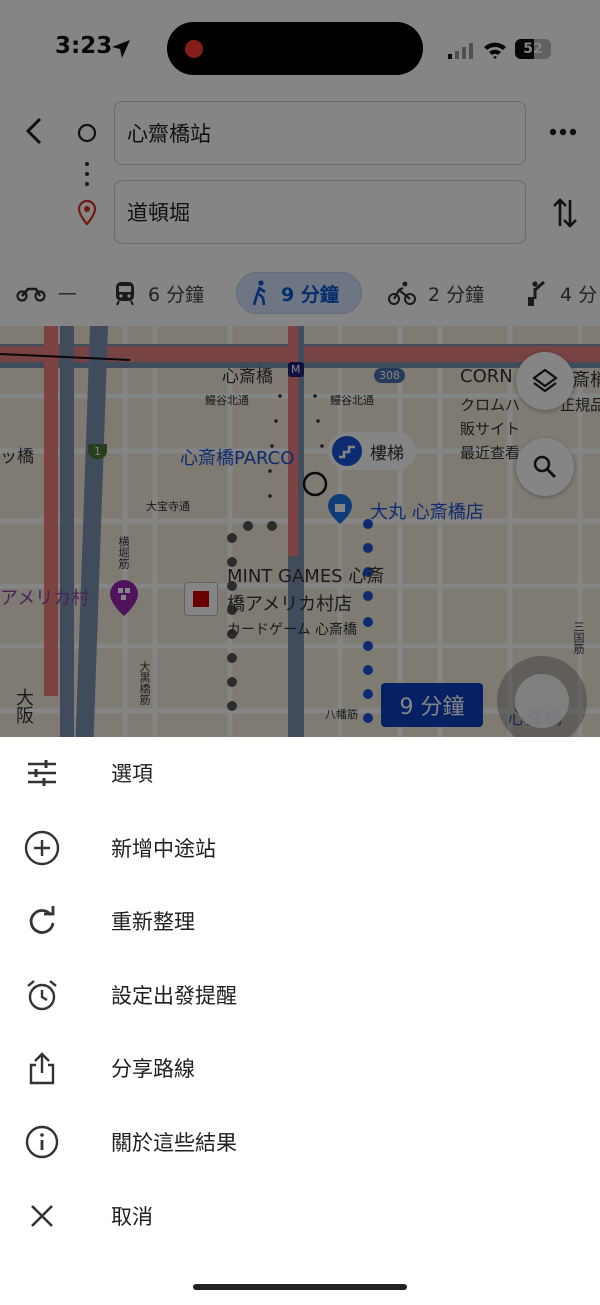 The width and height of the screenshot is (600, 1305). Describe the element at coordinates (194, 49) in the screenshot. I see `recording-indicator` at that location.